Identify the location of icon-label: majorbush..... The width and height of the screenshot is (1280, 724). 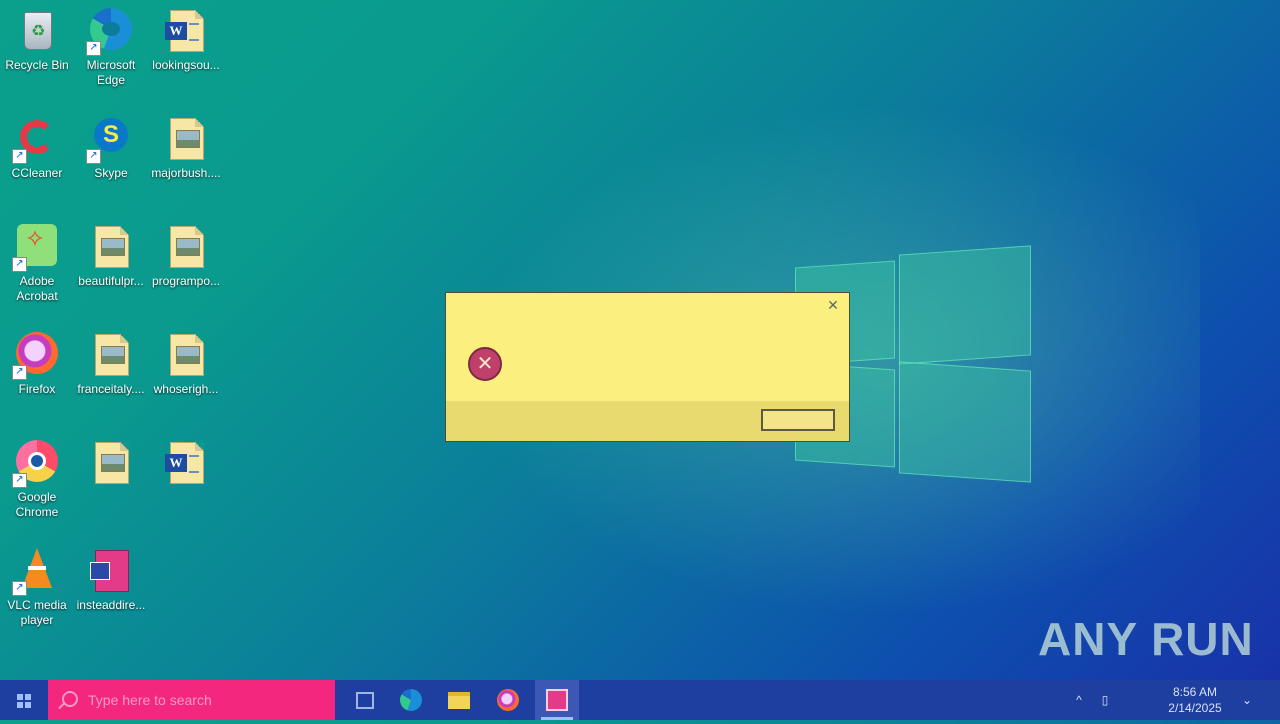
(186, 173).